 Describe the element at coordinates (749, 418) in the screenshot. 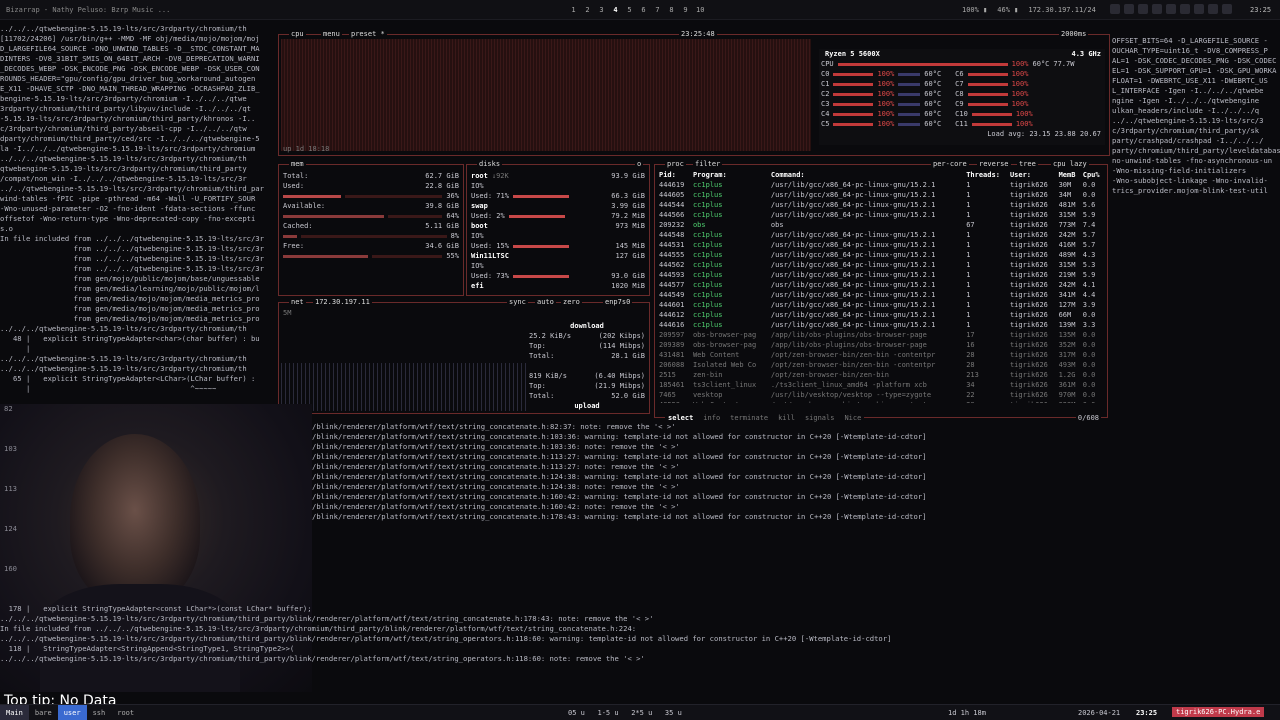

I see `terminate-button: terminate` at that location.